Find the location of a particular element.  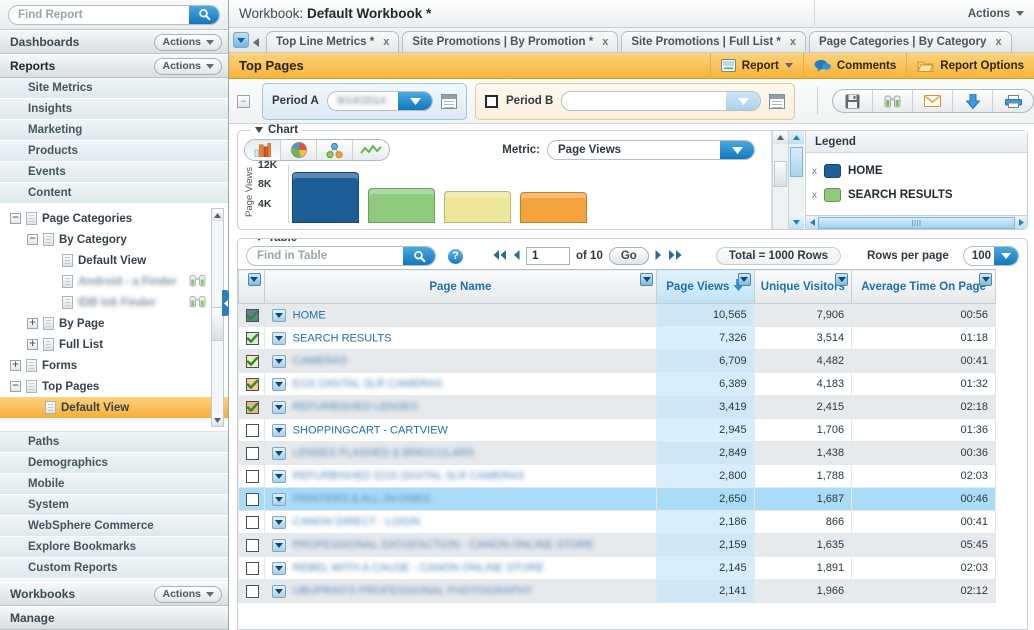

tree-item: − By Category is located at coordinates (114, 239).